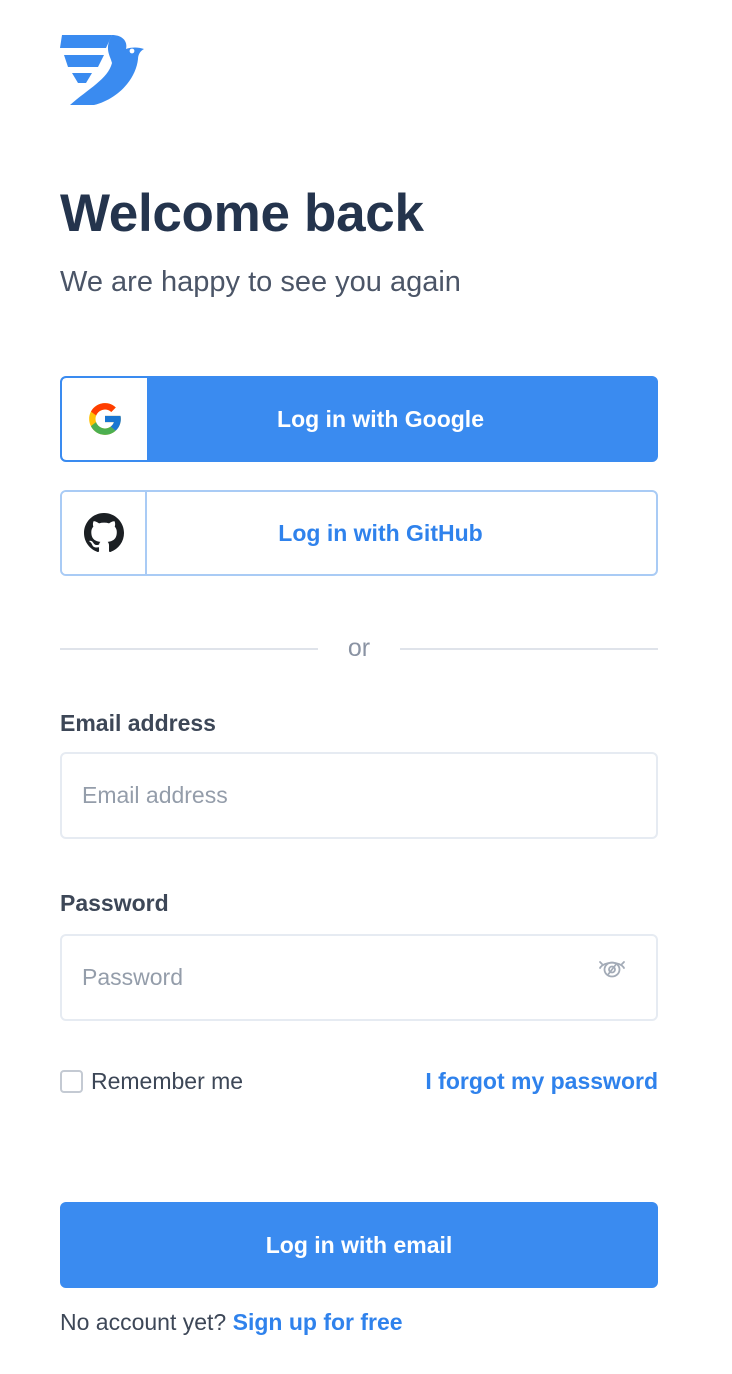 The width and height of the screenshot is (732, 1374). What do you see at coordinates (260, 282) in the screenshot?
I see `page-subtitle: We are happy to see you again` at bounding box center [260, 282].